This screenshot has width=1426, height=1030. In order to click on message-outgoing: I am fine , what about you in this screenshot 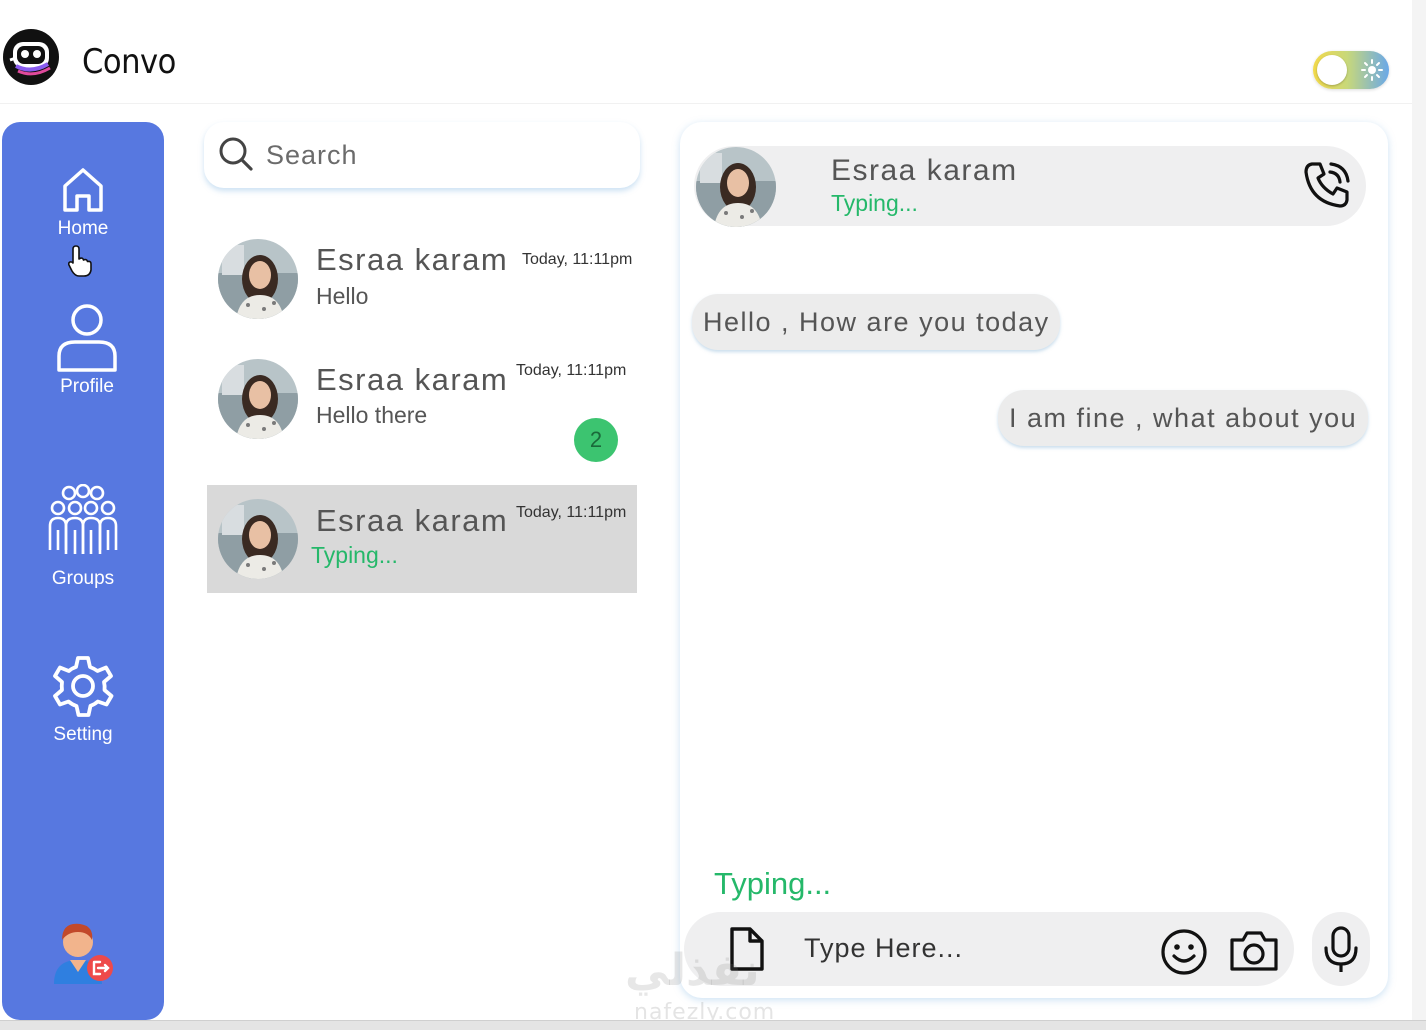, I will do `click(1183, 418)`.